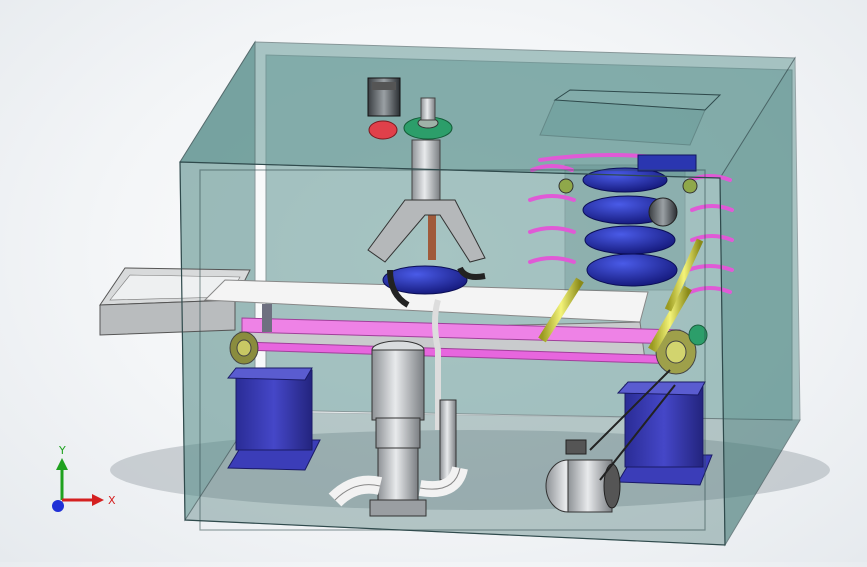 The image size is (867, 567). What do you see at coordinates (112, 500) in the screenshot?
I see `x-axis-label: X` at bounding box center [112, 500].